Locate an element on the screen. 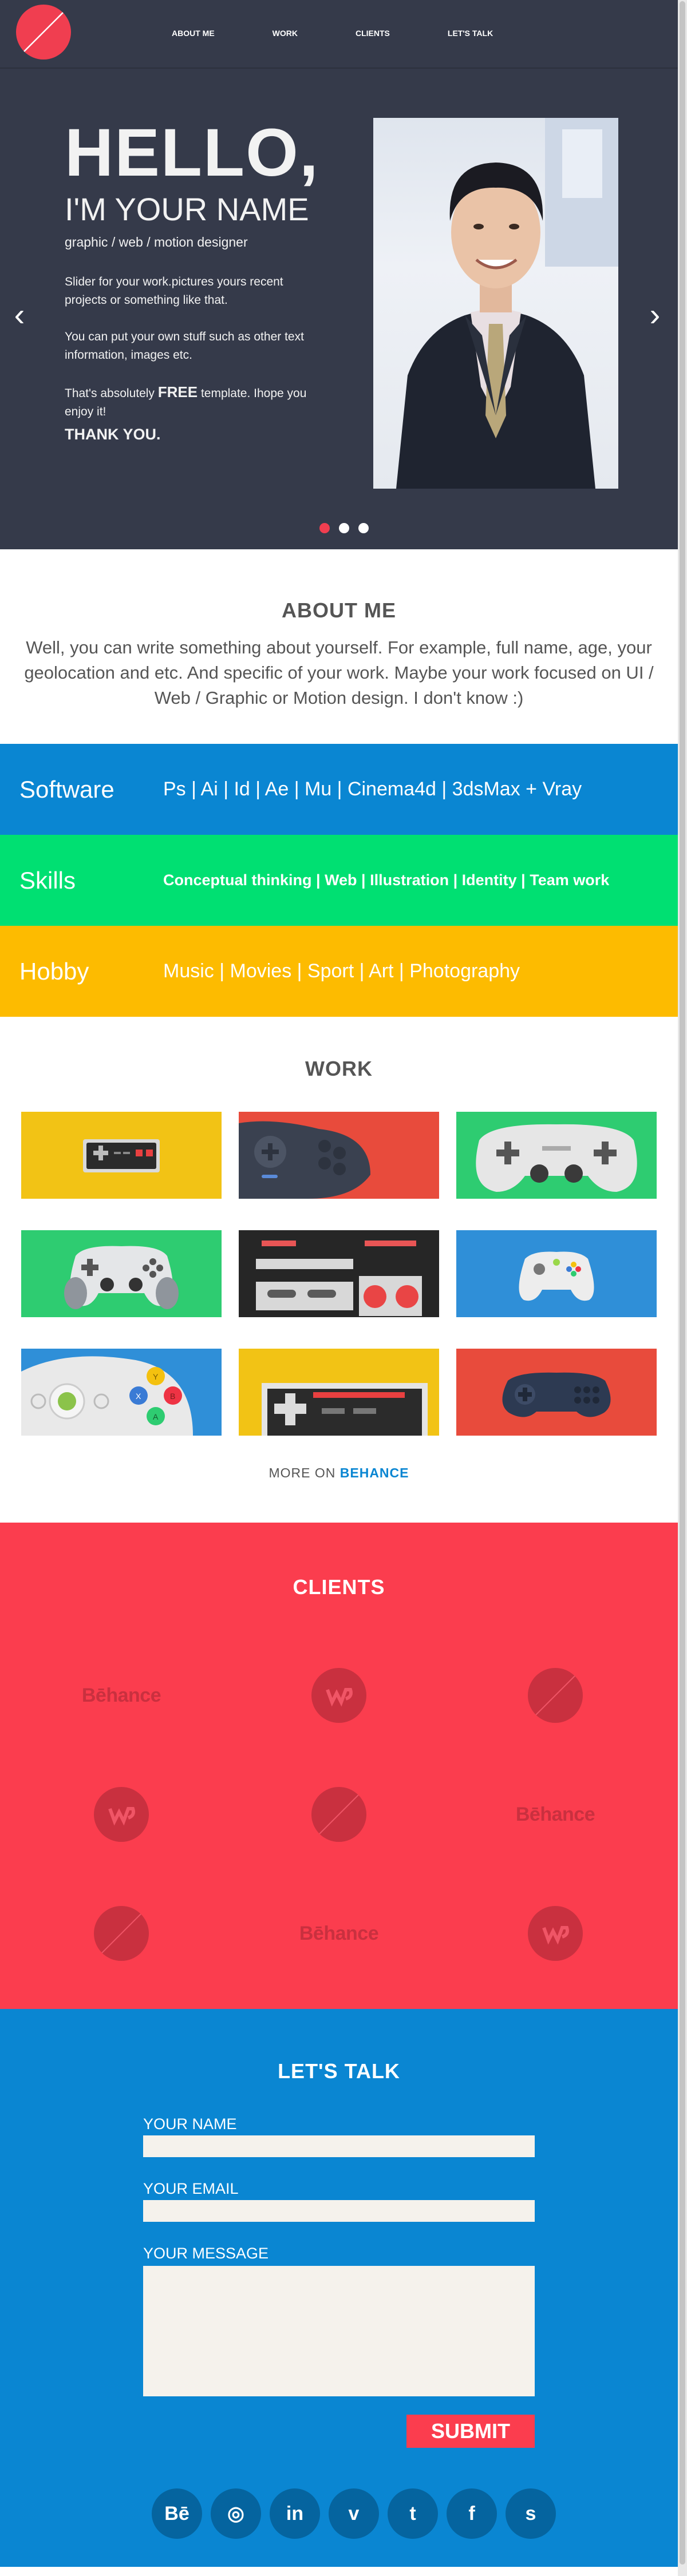  social-links: Bē ◎ in v t f s is located at coordinates (354, 2514).